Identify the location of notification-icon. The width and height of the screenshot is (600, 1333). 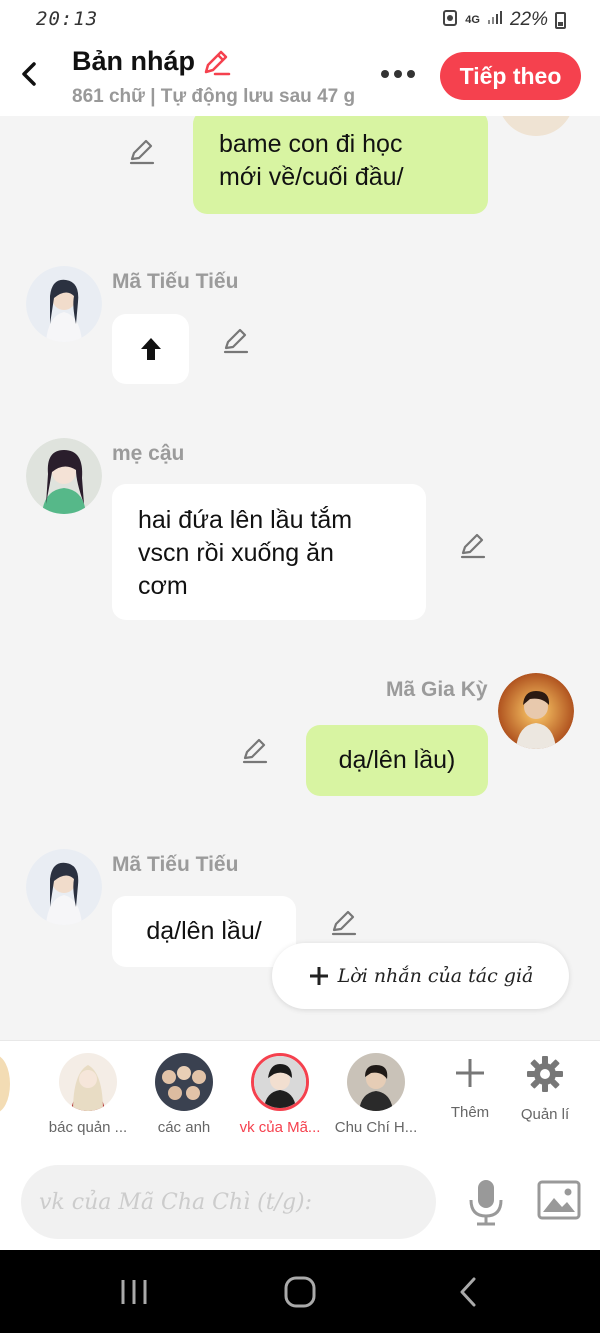
(450, 20).